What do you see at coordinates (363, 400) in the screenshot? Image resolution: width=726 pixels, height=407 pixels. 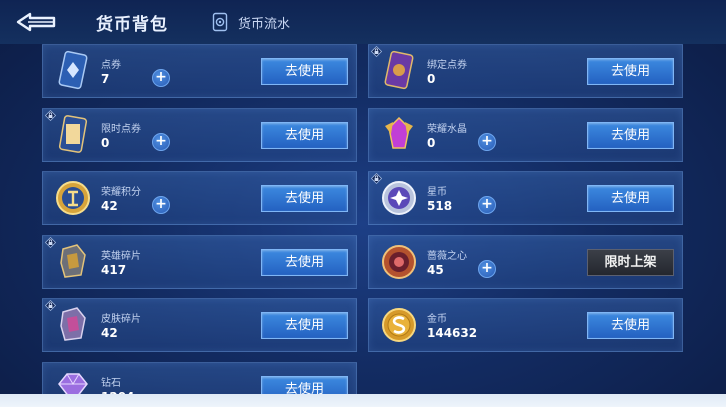 I see `bottom-overlay-bar` at bounding box center [363, 400].